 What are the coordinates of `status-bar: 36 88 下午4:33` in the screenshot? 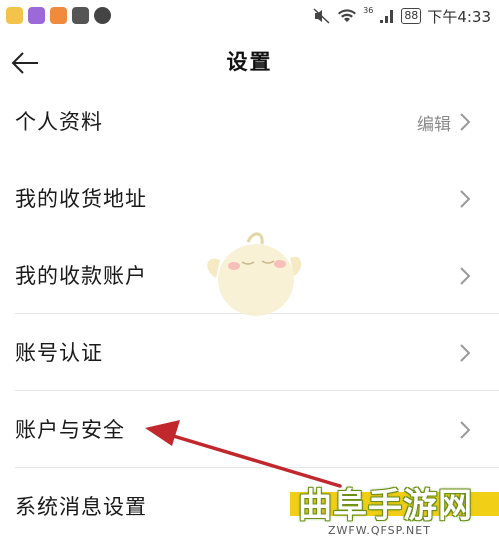 It's located at (249, 16).